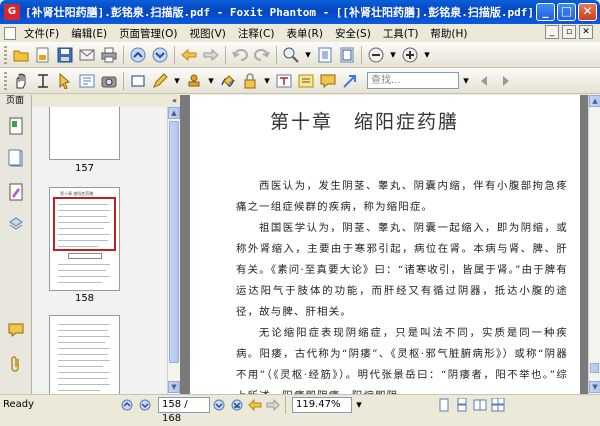 The height and width of the screenshot is (426, 600). What do you see at coordinates (594, 101) in the screenshot?
I see `doc-scroll-up-arrow-icon: ▲` at bounding box center [594, 101].